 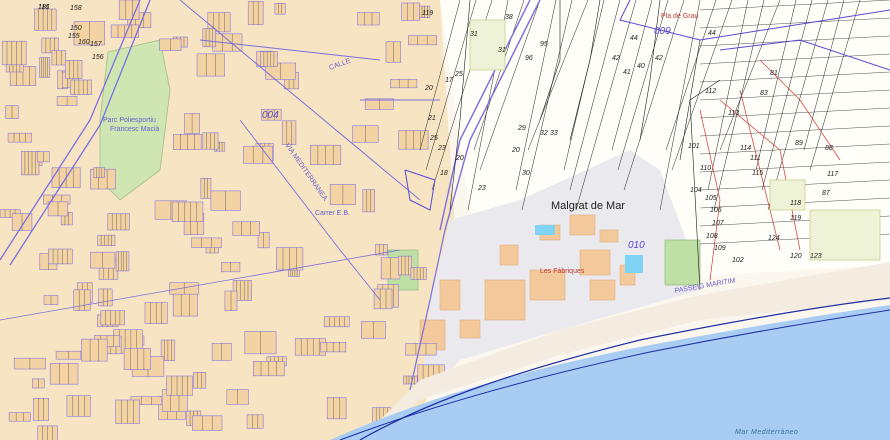 What do you see at coordinates (764, 93) in the screenshot?
I see `parcel-number: 83` at bounding box center [764, 93].